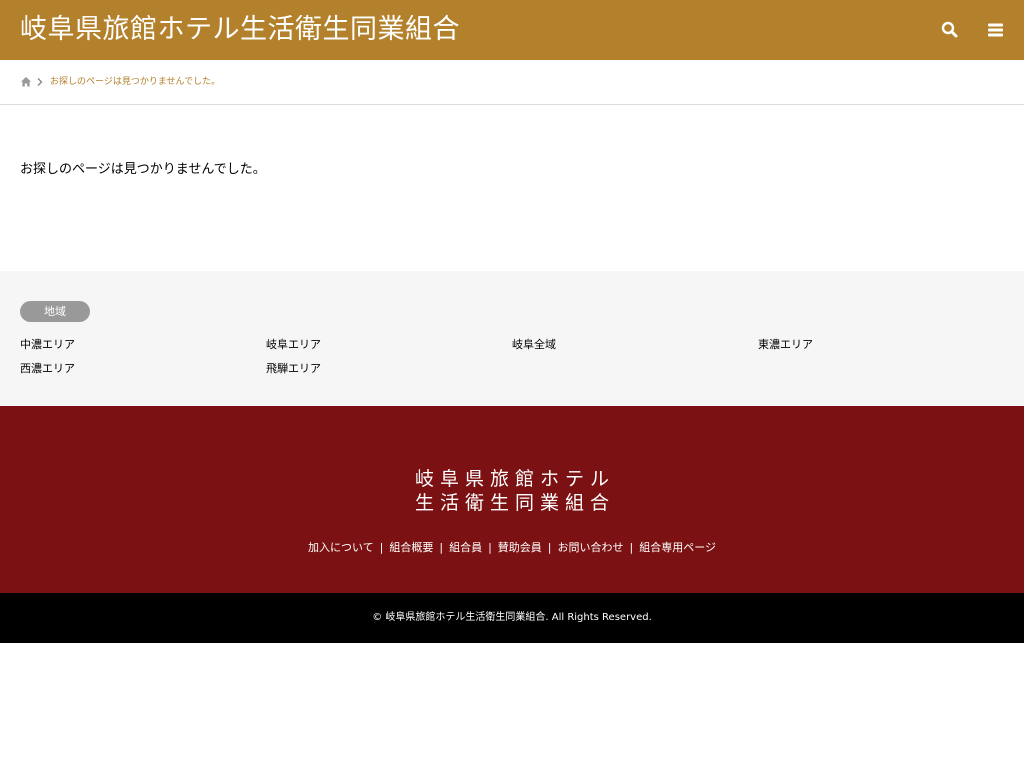 This screenshot has width=1024, height=768. What do you see at coordinates (135, 82) in the screenshot?
I see `breadcrumb-current: お探しのページは見つかりませんでした。` at bounding box center [135, 82].